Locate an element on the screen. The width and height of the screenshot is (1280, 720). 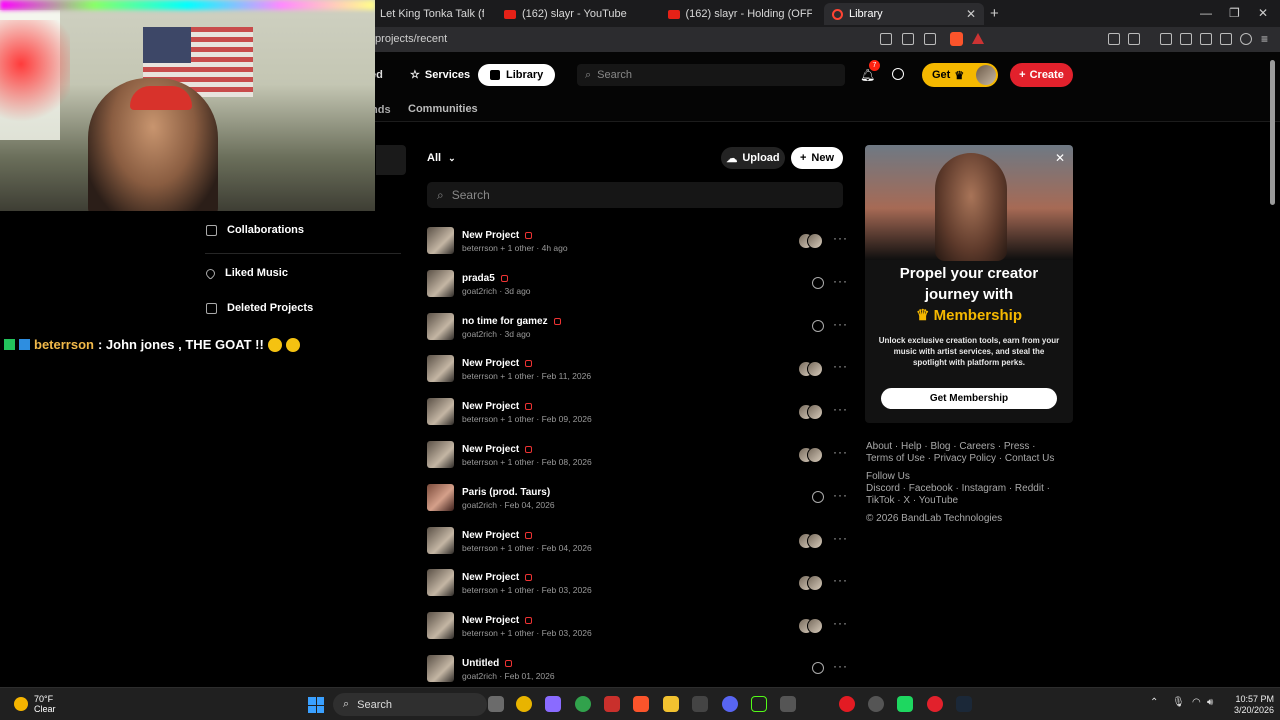
bandlab-app-icon is located at coordinates (935, 704).